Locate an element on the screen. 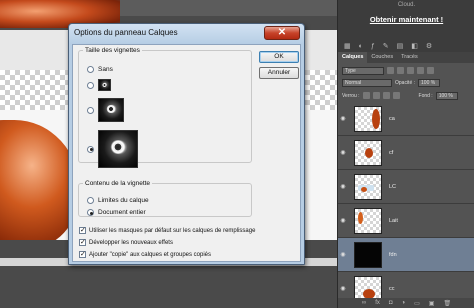 The height and width of the screenshot is (308, 474). lock-position-icon is located at coordinates (386, 95).